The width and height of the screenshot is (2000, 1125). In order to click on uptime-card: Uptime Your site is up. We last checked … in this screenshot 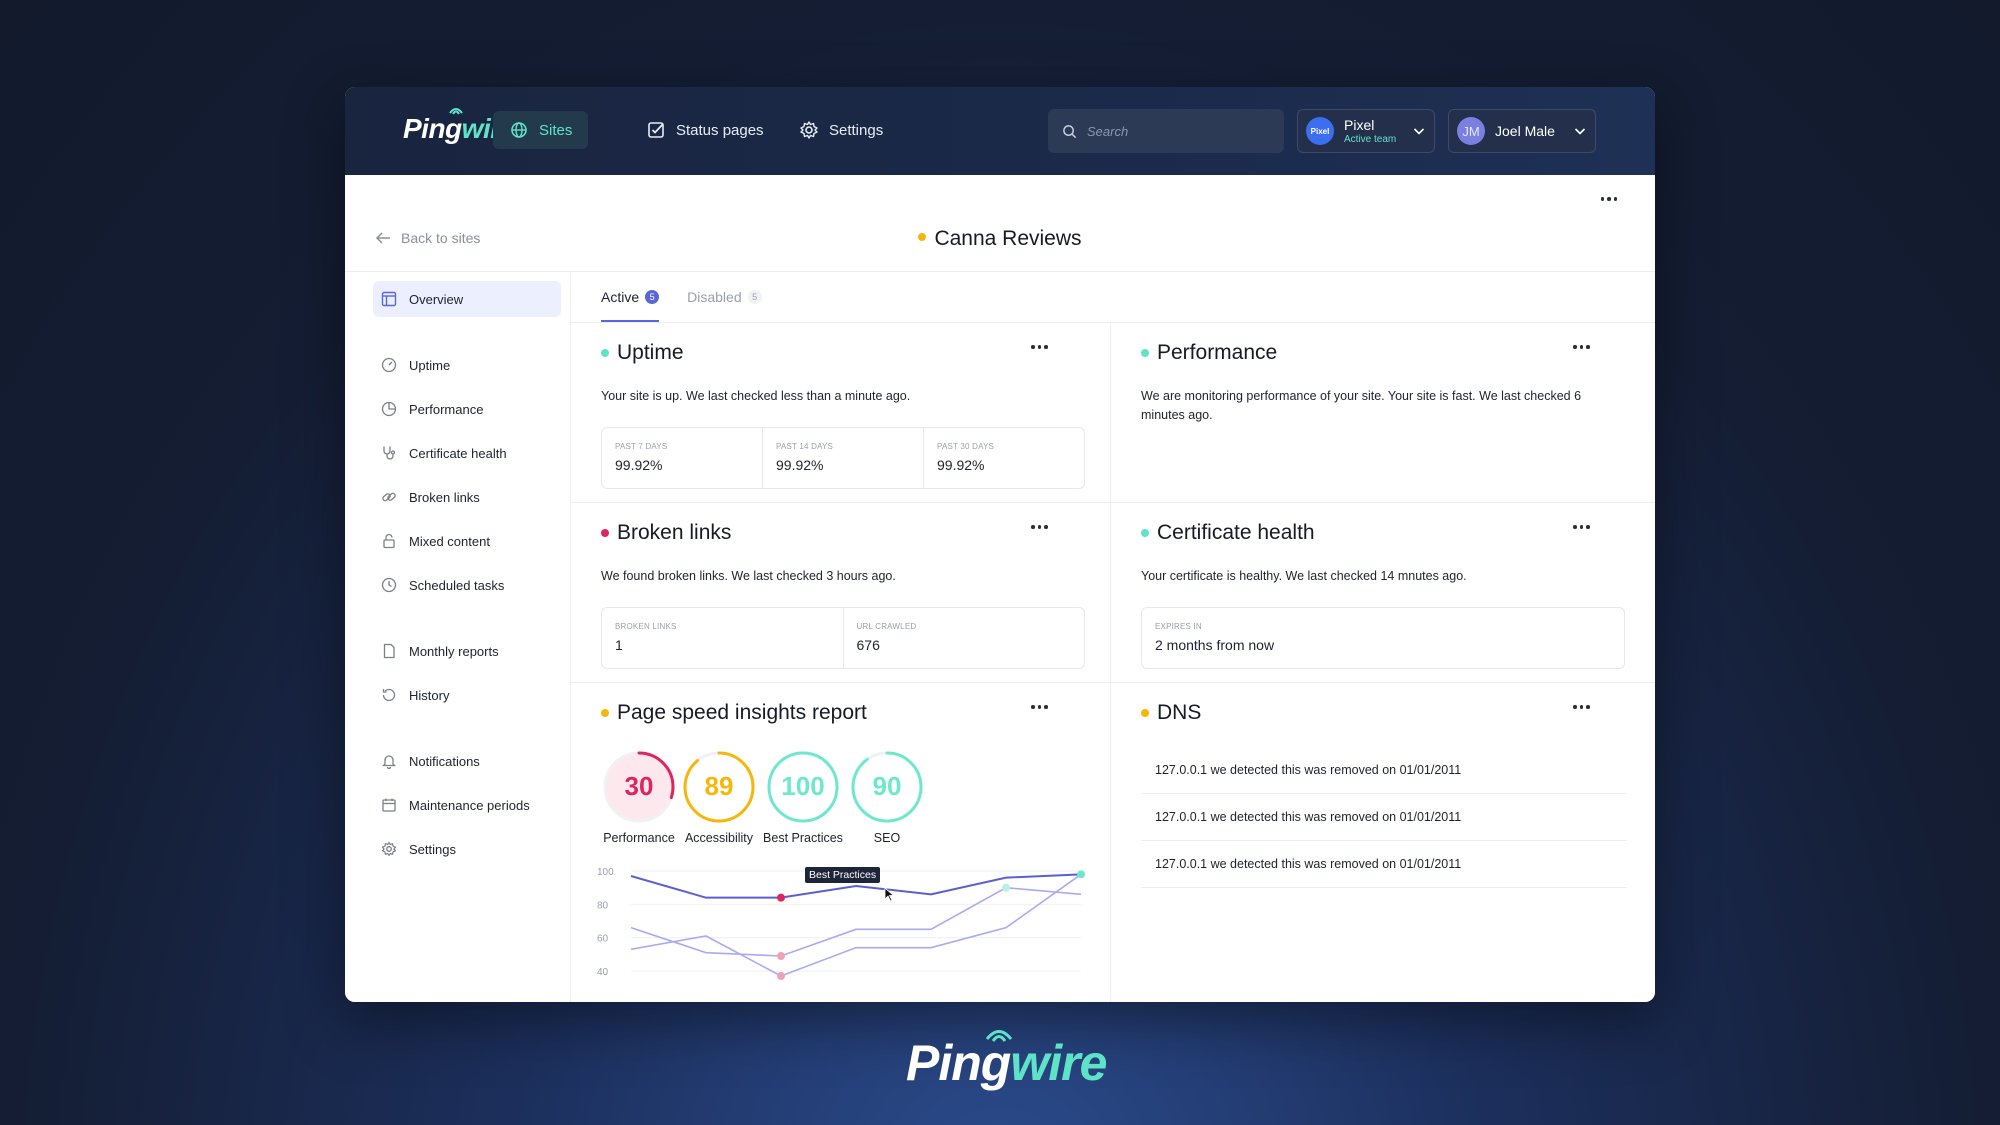, I will do `click(841, 413)`.